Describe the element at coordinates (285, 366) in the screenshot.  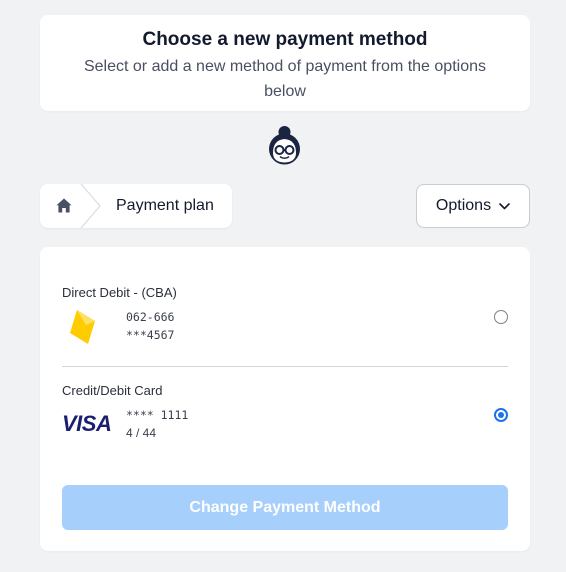
I see `divider` at that location.